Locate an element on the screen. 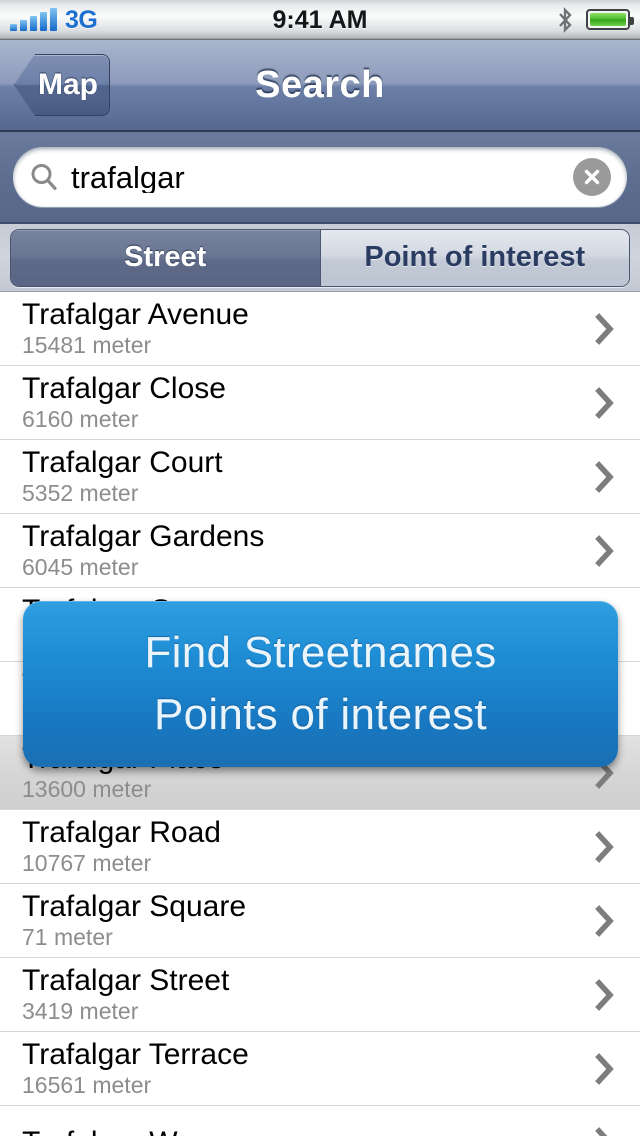 This screenshot has height=1136, width=640. row-title: Trafalgar Gardens is located at coordinates (143, 536).